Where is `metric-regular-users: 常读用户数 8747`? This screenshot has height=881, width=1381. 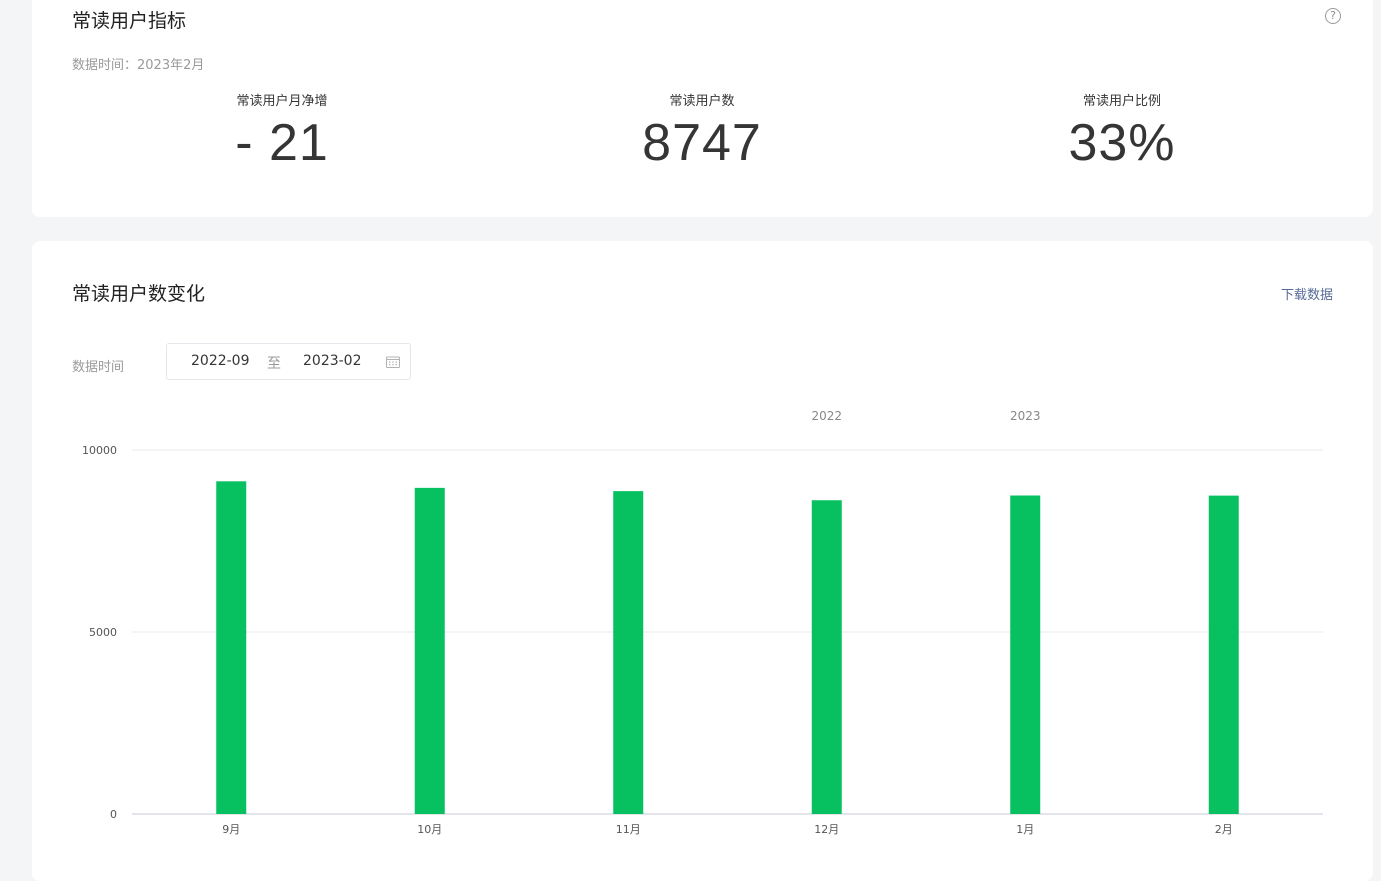 metric-regular-users: 常读用户数 8747 is located at coordinates (702, 129).